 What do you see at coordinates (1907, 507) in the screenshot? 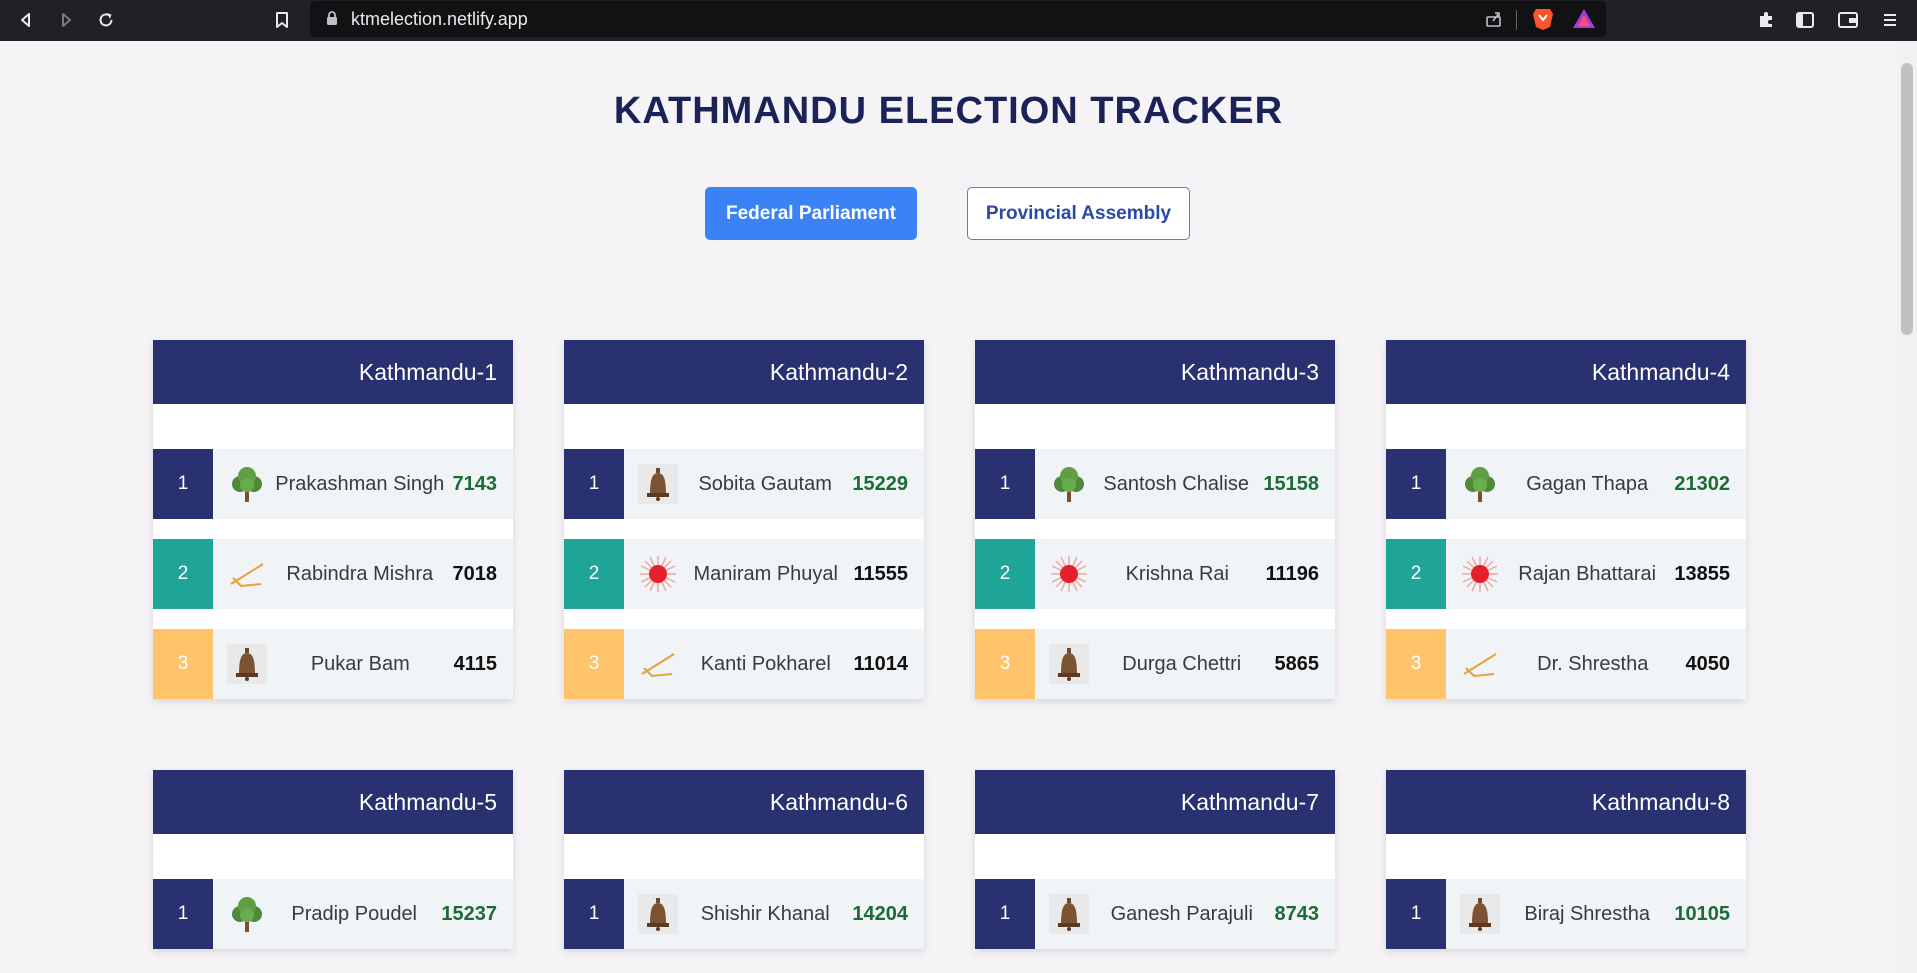
I see `page-scrollbar` at bounding box center [1907, 507].